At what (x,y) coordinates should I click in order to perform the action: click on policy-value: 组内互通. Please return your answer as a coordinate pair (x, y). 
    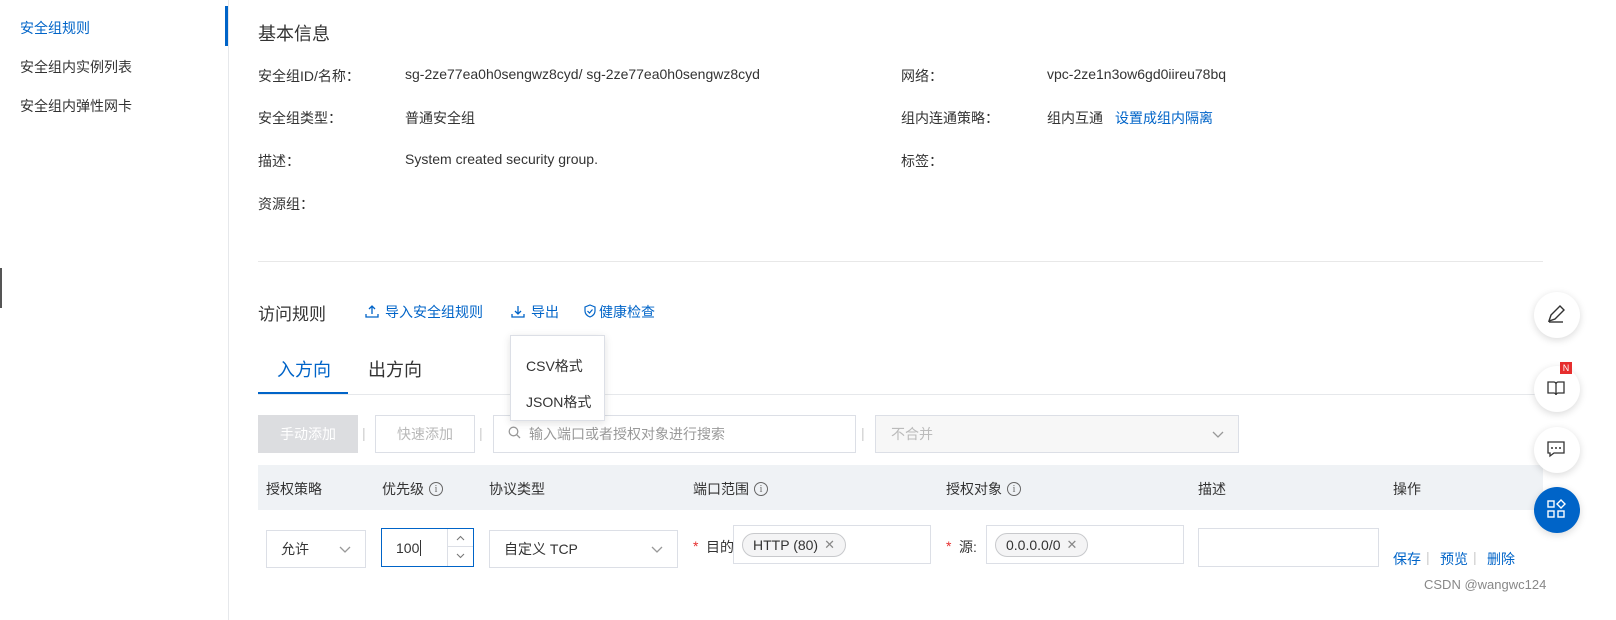
    Looking at the image, I should click on (1075, 118).